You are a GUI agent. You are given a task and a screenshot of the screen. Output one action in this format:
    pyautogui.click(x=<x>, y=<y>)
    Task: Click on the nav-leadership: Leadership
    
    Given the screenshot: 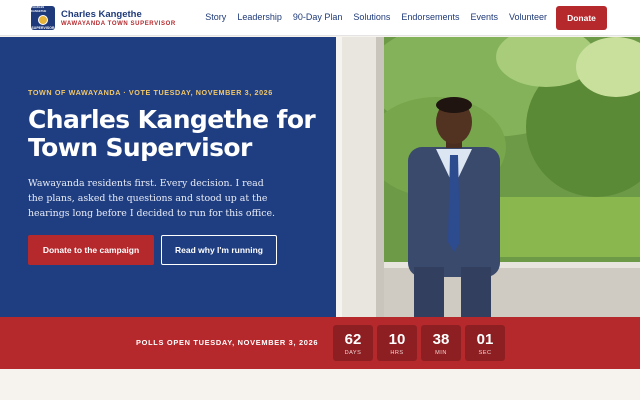 What is the action you would take?
    pyautogui.click(x=259, y=17)
    